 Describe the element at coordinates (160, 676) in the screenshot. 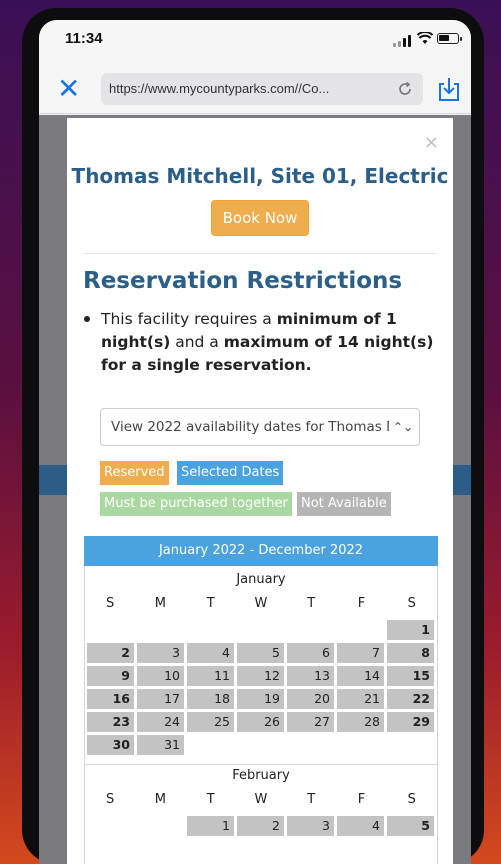

I see `calendar-day: 10` at that location.